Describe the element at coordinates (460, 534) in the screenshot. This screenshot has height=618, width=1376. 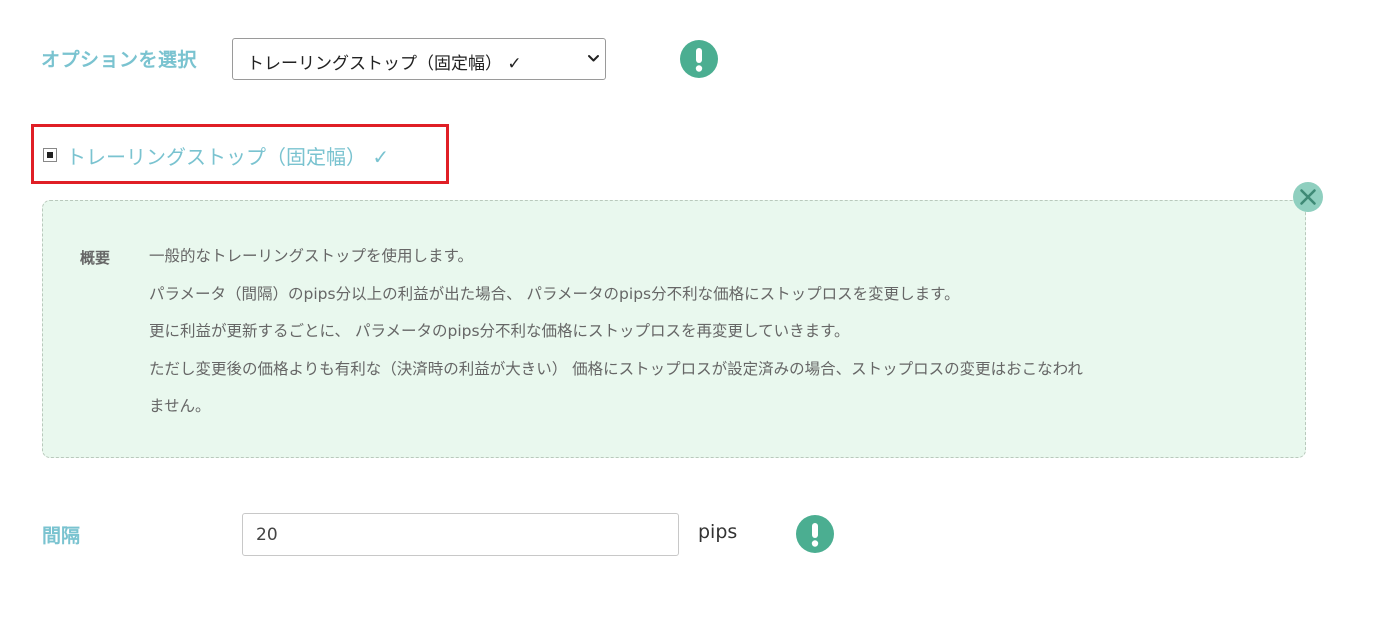
I see `interval-input` at that location.